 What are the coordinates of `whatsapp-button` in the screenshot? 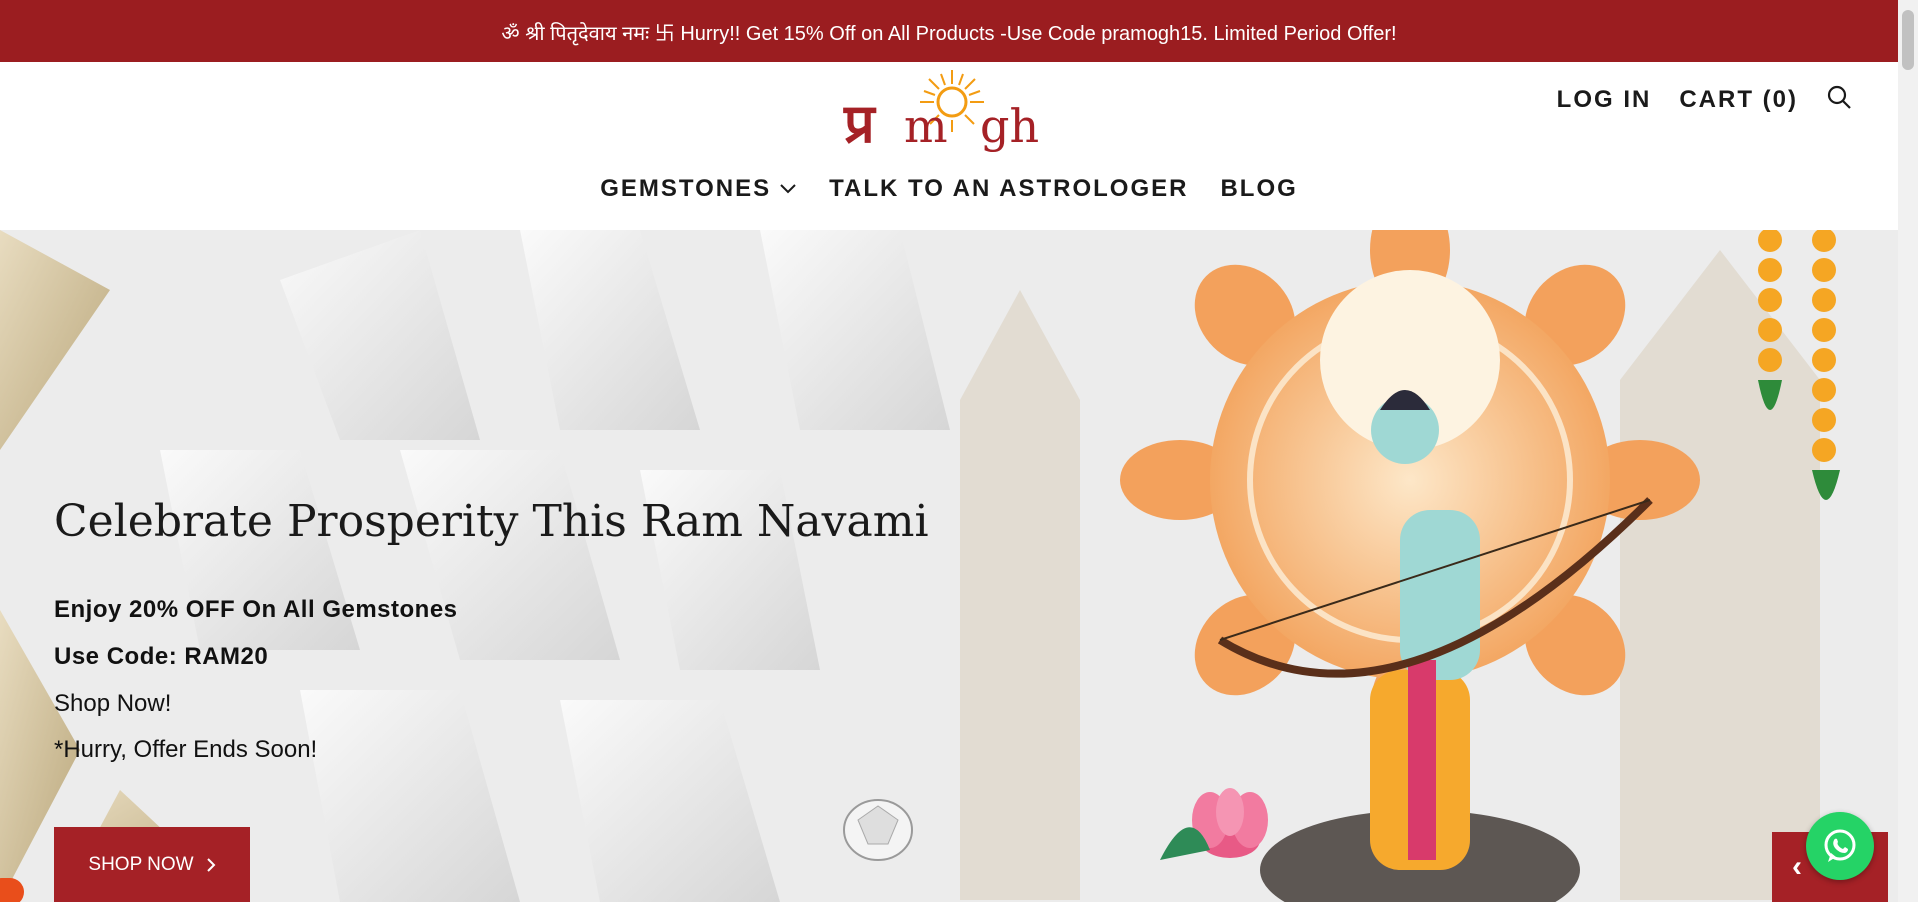 It's located at (1840, 846).